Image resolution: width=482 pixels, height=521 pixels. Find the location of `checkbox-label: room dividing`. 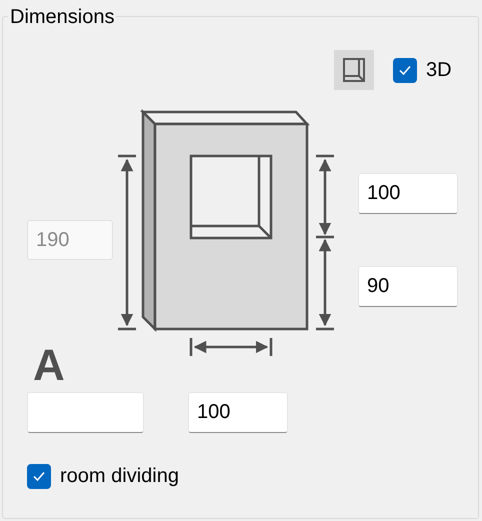

checkbox-label: room dividing is located at coordinates (119, 476).